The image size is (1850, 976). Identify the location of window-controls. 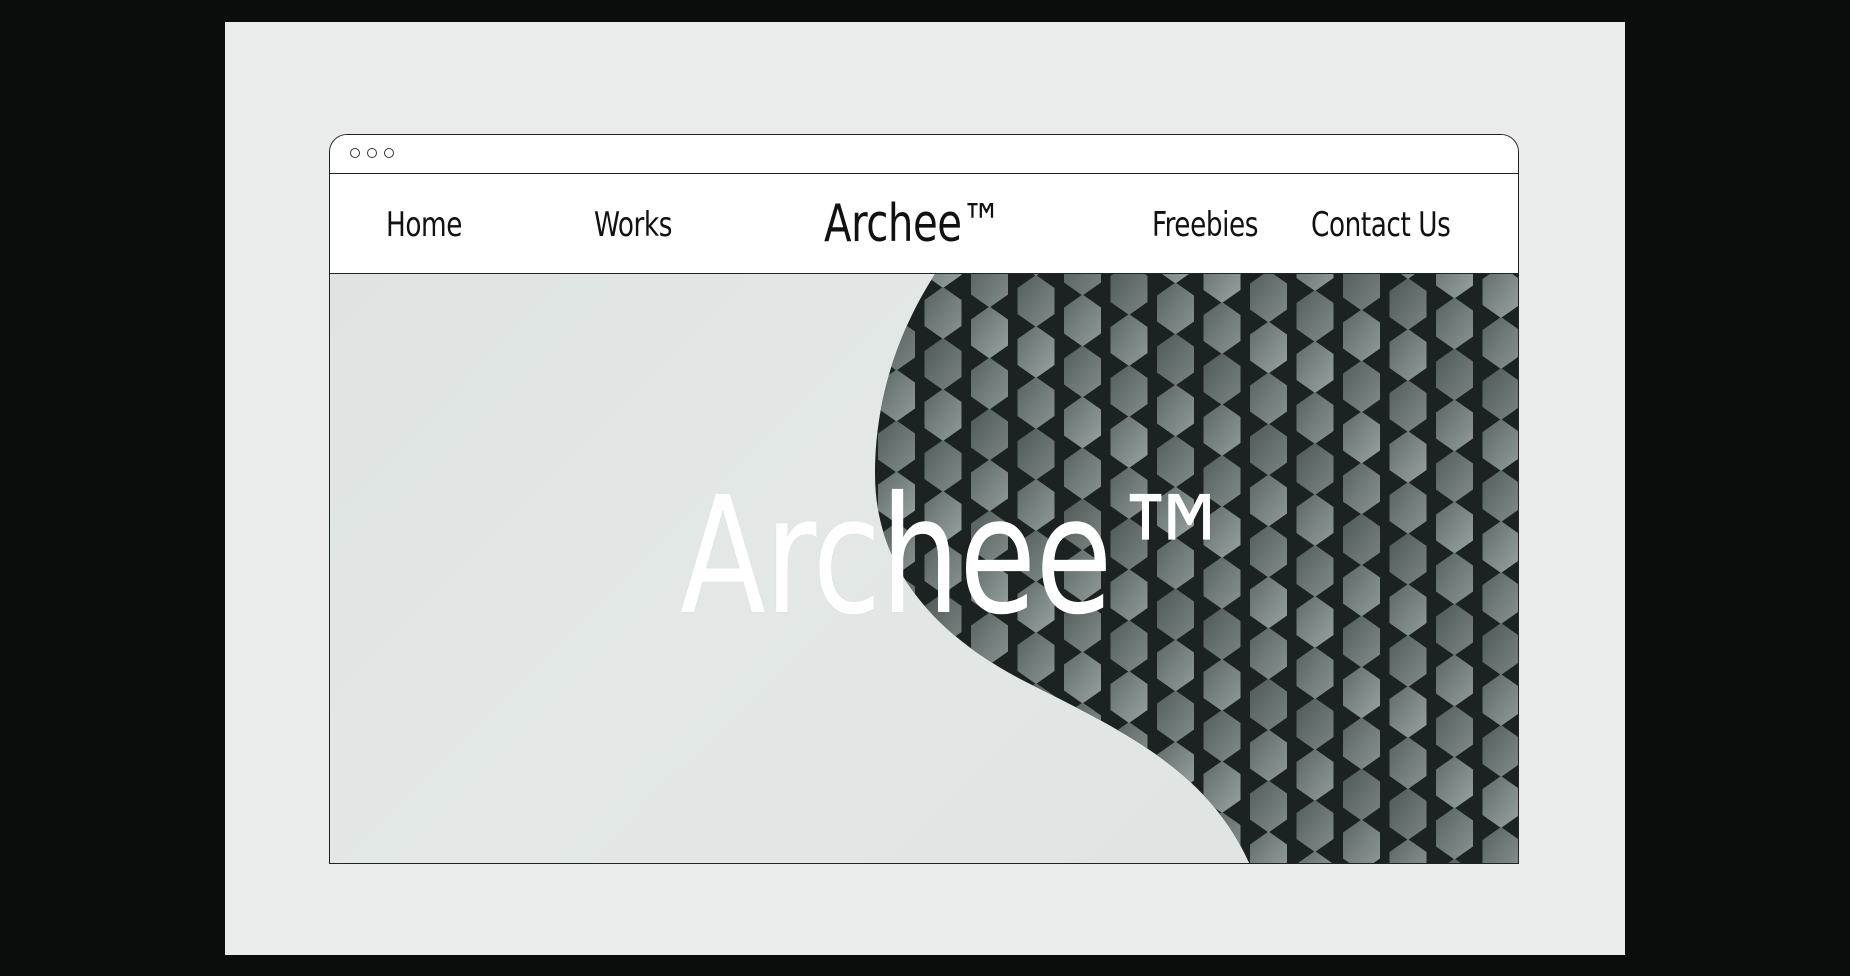
(372, 153).